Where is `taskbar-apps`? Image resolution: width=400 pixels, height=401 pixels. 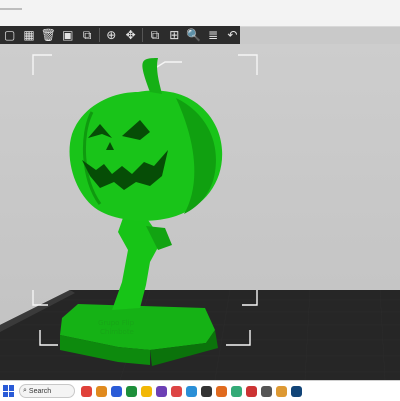 taskbar-apps is located at coordinates (191, 391).